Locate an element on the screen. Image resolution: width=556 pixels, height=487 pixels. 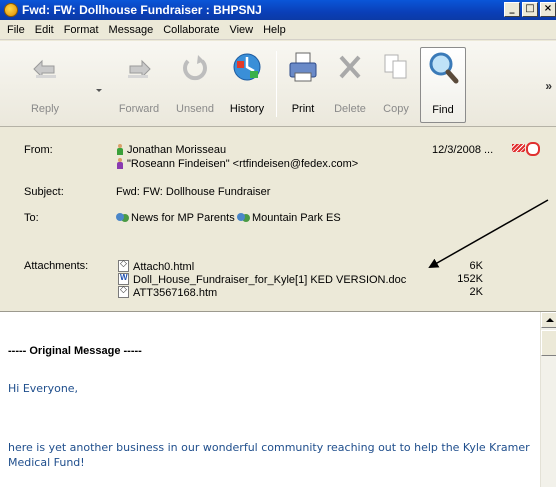
unsend-button: Unsend is located at coordinates (195, 85).